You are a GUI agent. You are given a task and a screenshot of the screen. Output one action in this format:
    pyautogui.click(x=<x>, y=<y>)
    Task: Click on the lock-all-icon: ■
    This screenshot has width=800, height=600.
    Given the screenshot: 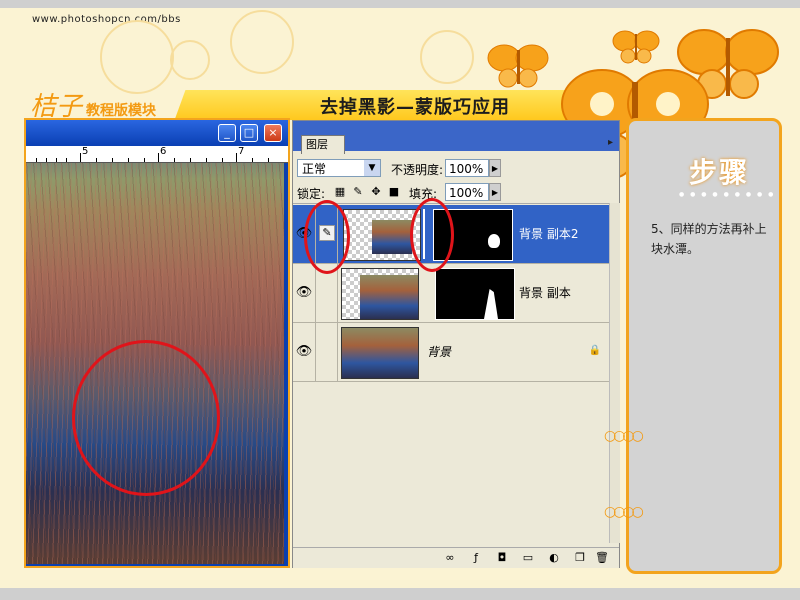 What is the action you would take?
    pyautogui.click(x=394, y=192)
    